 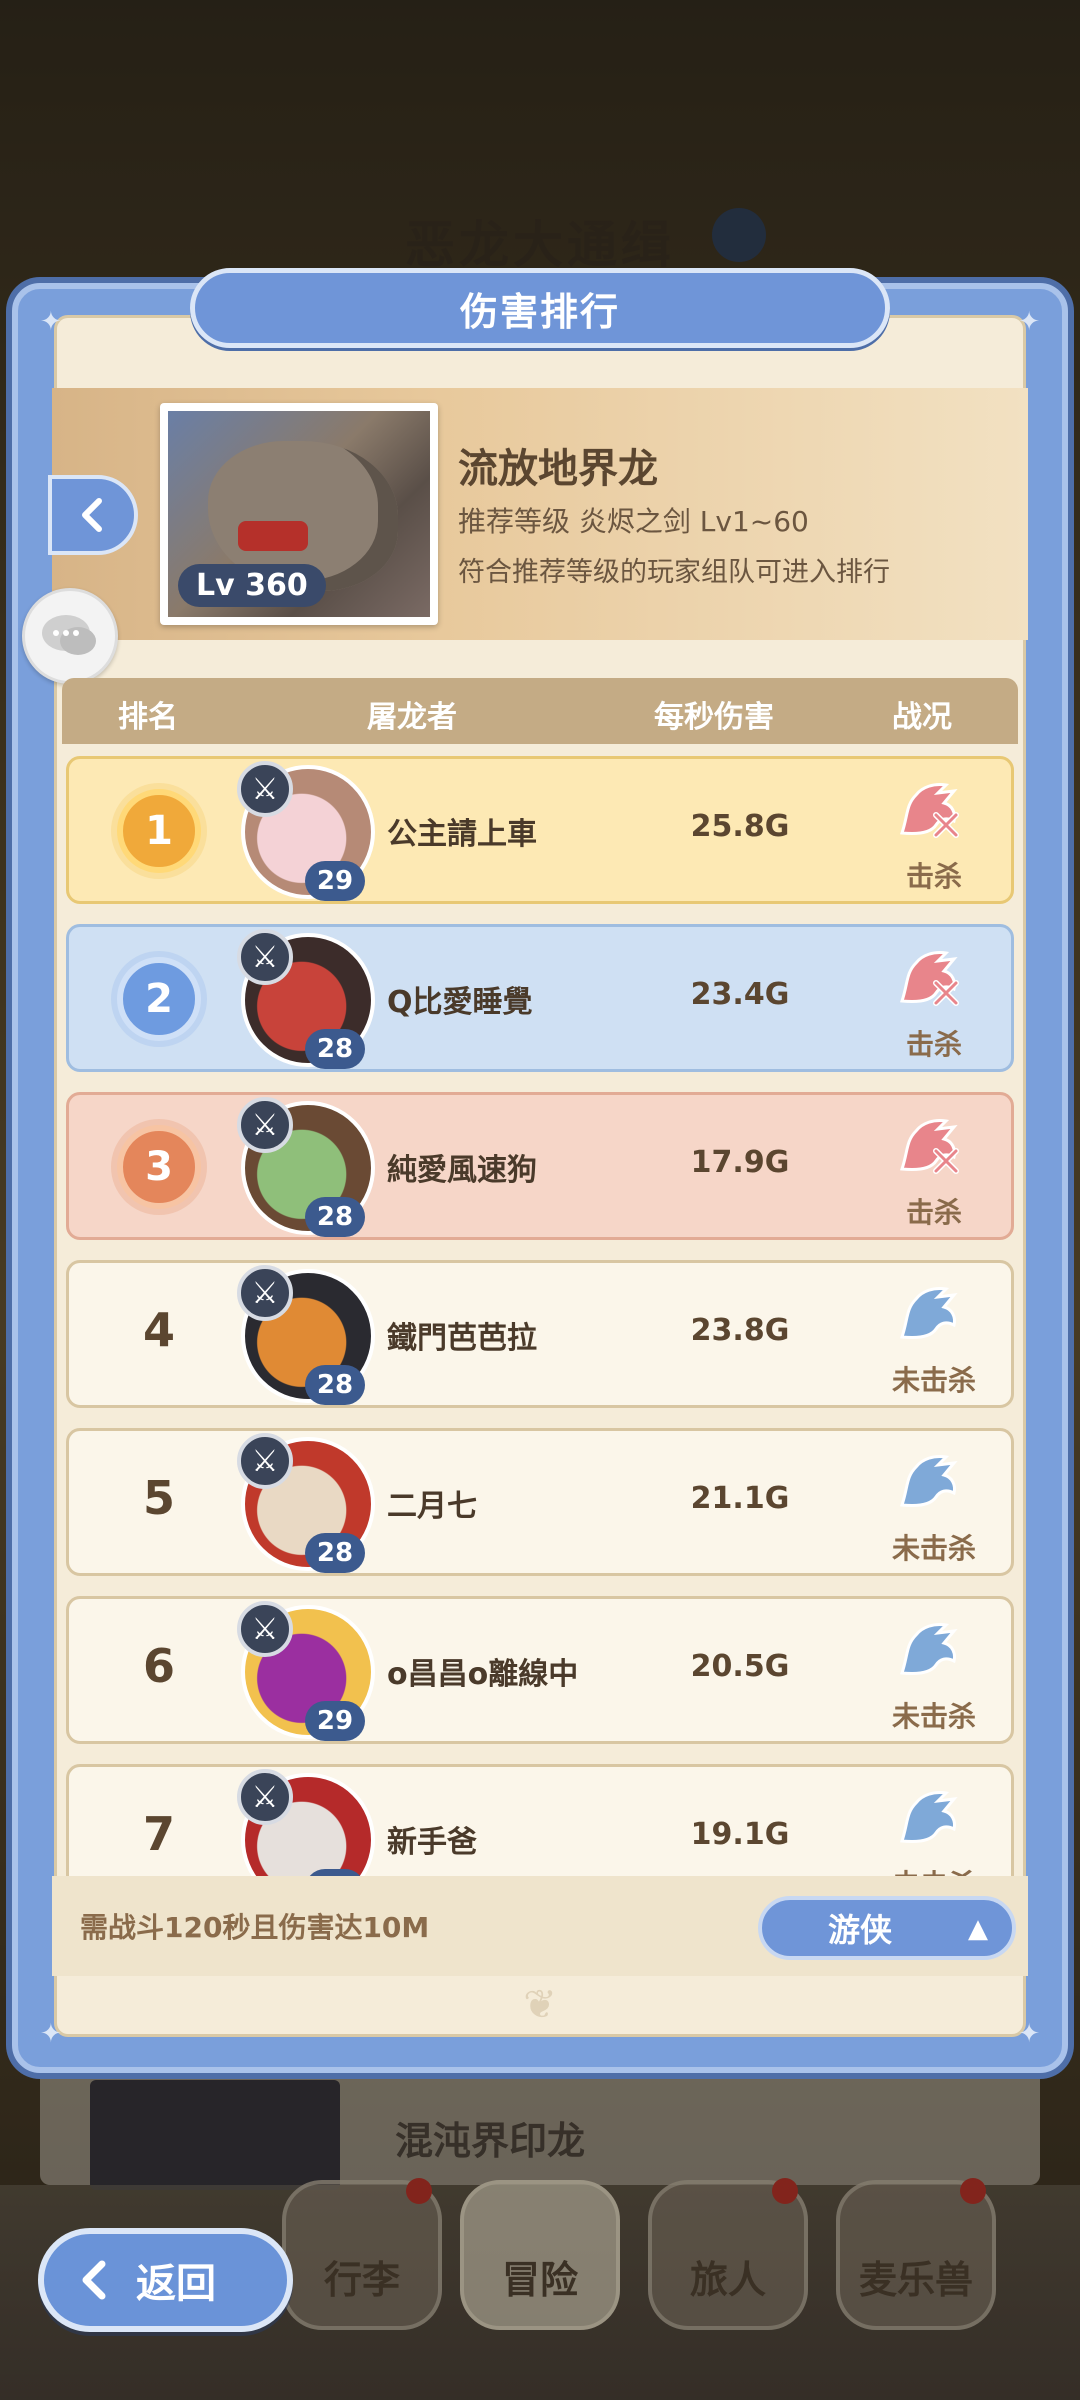 What do you see at coordinates (462, 1170) in the screenshot?
I see `player-name: 純愛風速狗` at bounding box center [462, 1170].